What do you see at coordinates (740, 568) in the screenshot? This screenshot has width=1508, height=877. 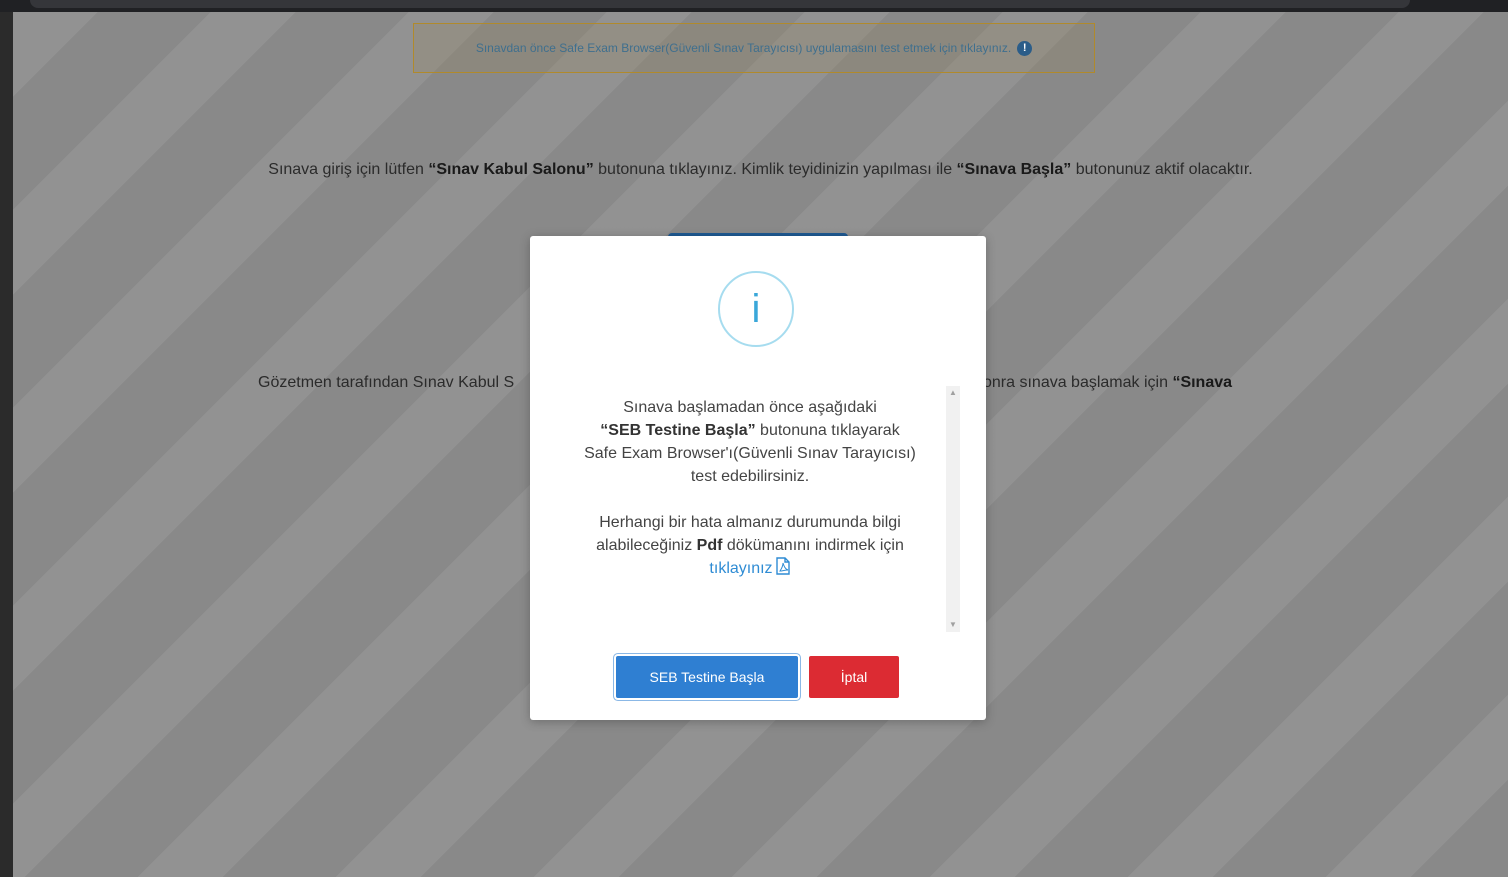 I see `pdf-download-link: tıklayınız` at bounding box center [740, 568].